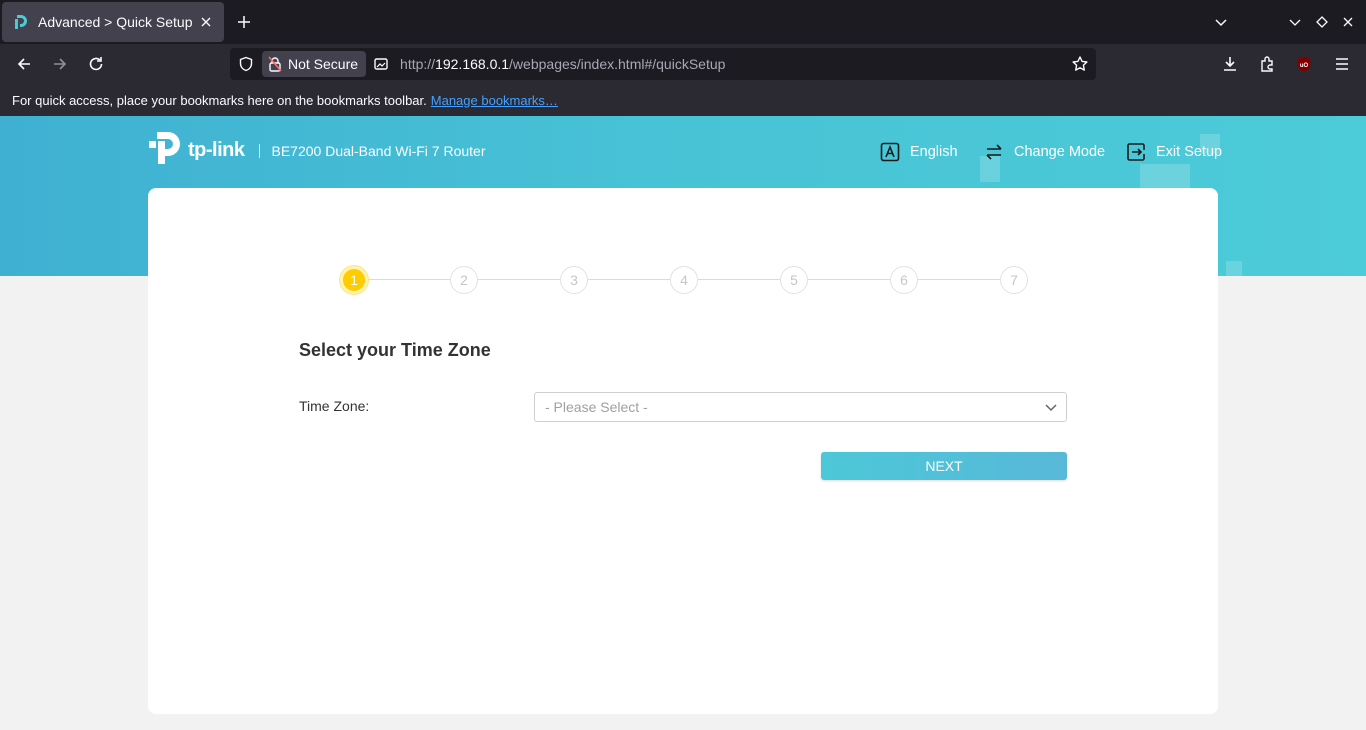  I want to click on reload-icon, so click(96, 64).